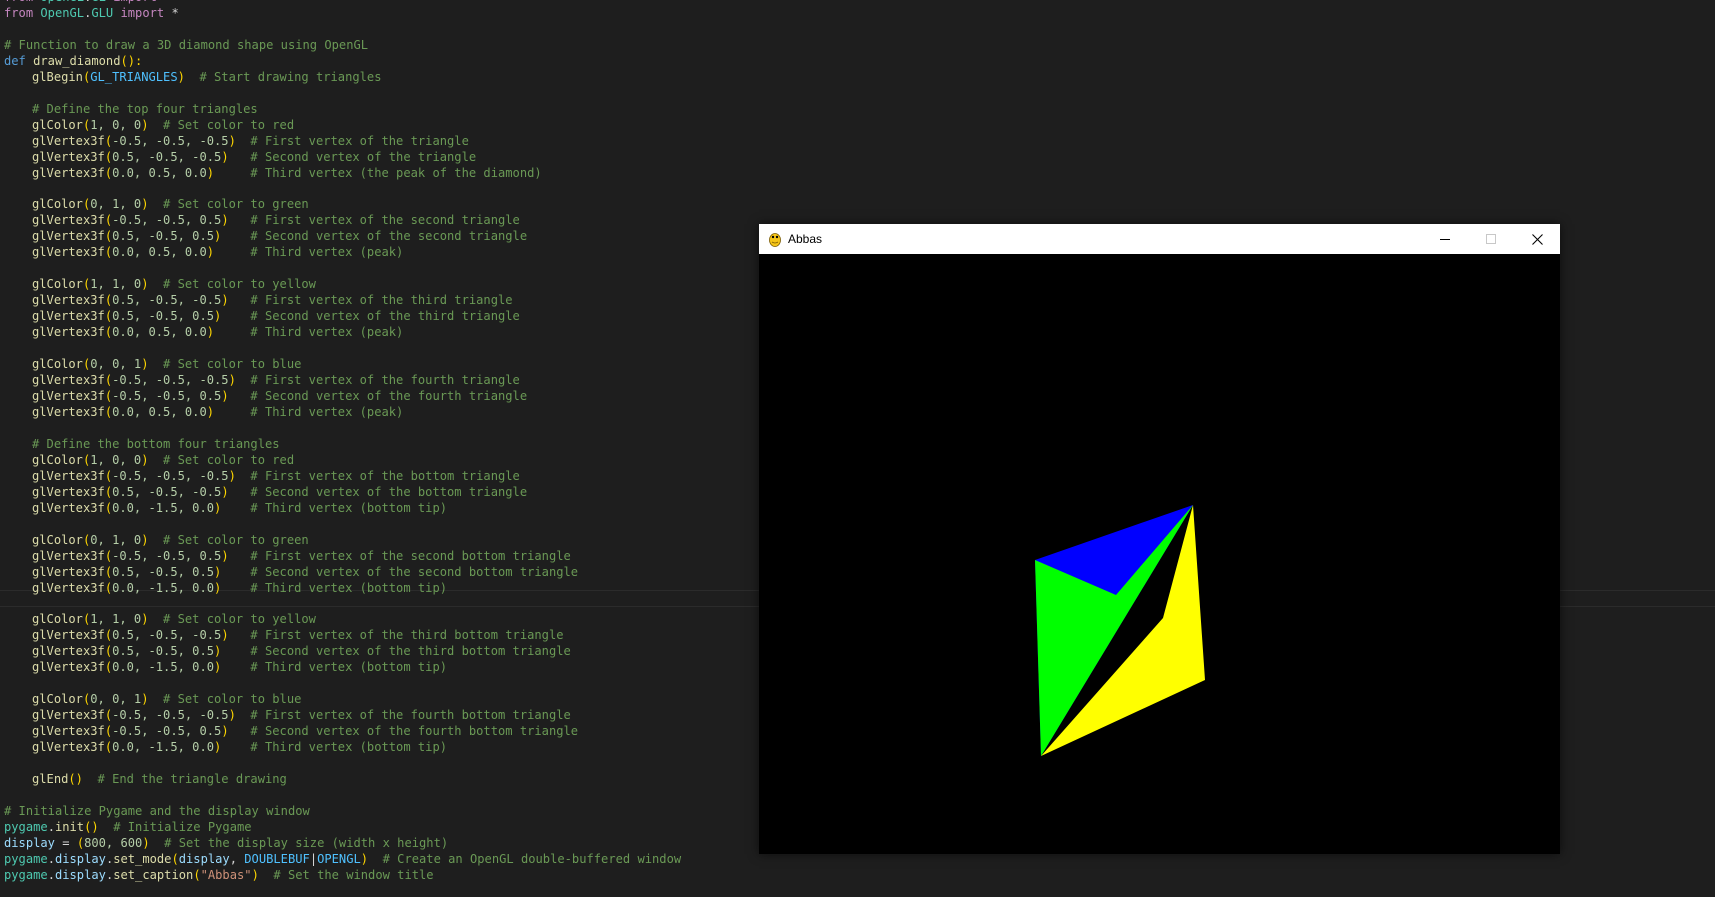 Image resolution: width=1715 pixels, height=897 pixels. I want to click on code-token: # Set color to blue, so click(225, 699).